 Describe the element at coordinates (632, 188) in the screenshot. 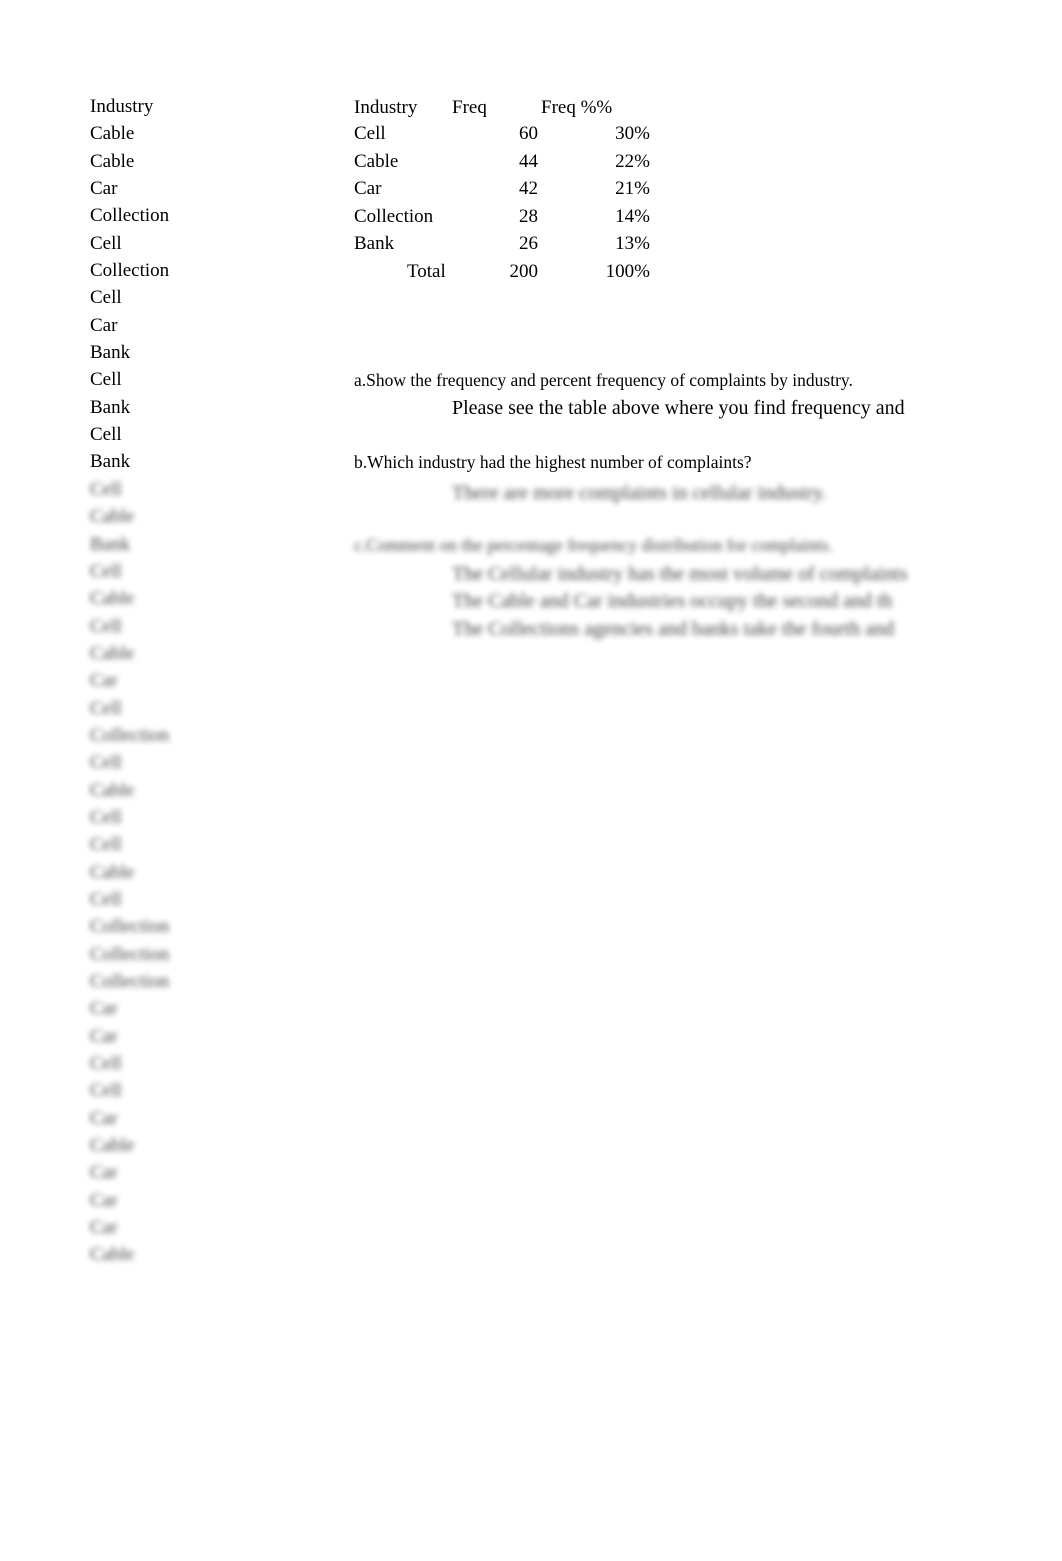

I see `cell-pct: 21%` at that location.